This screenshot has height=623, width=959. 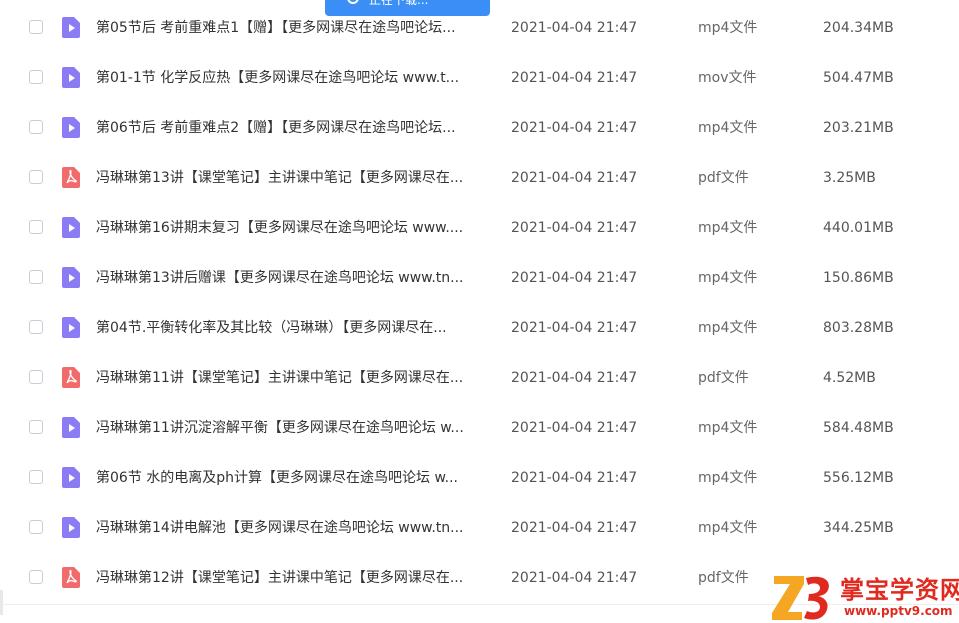 What do you see at coordinates (858, 28) in the screenshot?
I see `file-size: 204.34MB` at bounding box center [858, 28].